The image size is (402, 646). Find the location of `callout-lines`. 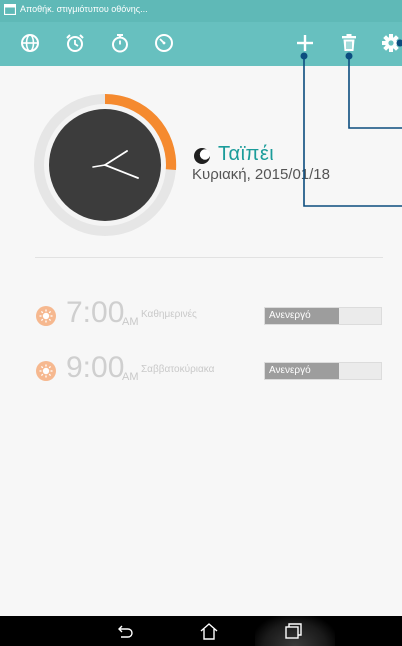

callout-lines is located at coordinates (351, 123).